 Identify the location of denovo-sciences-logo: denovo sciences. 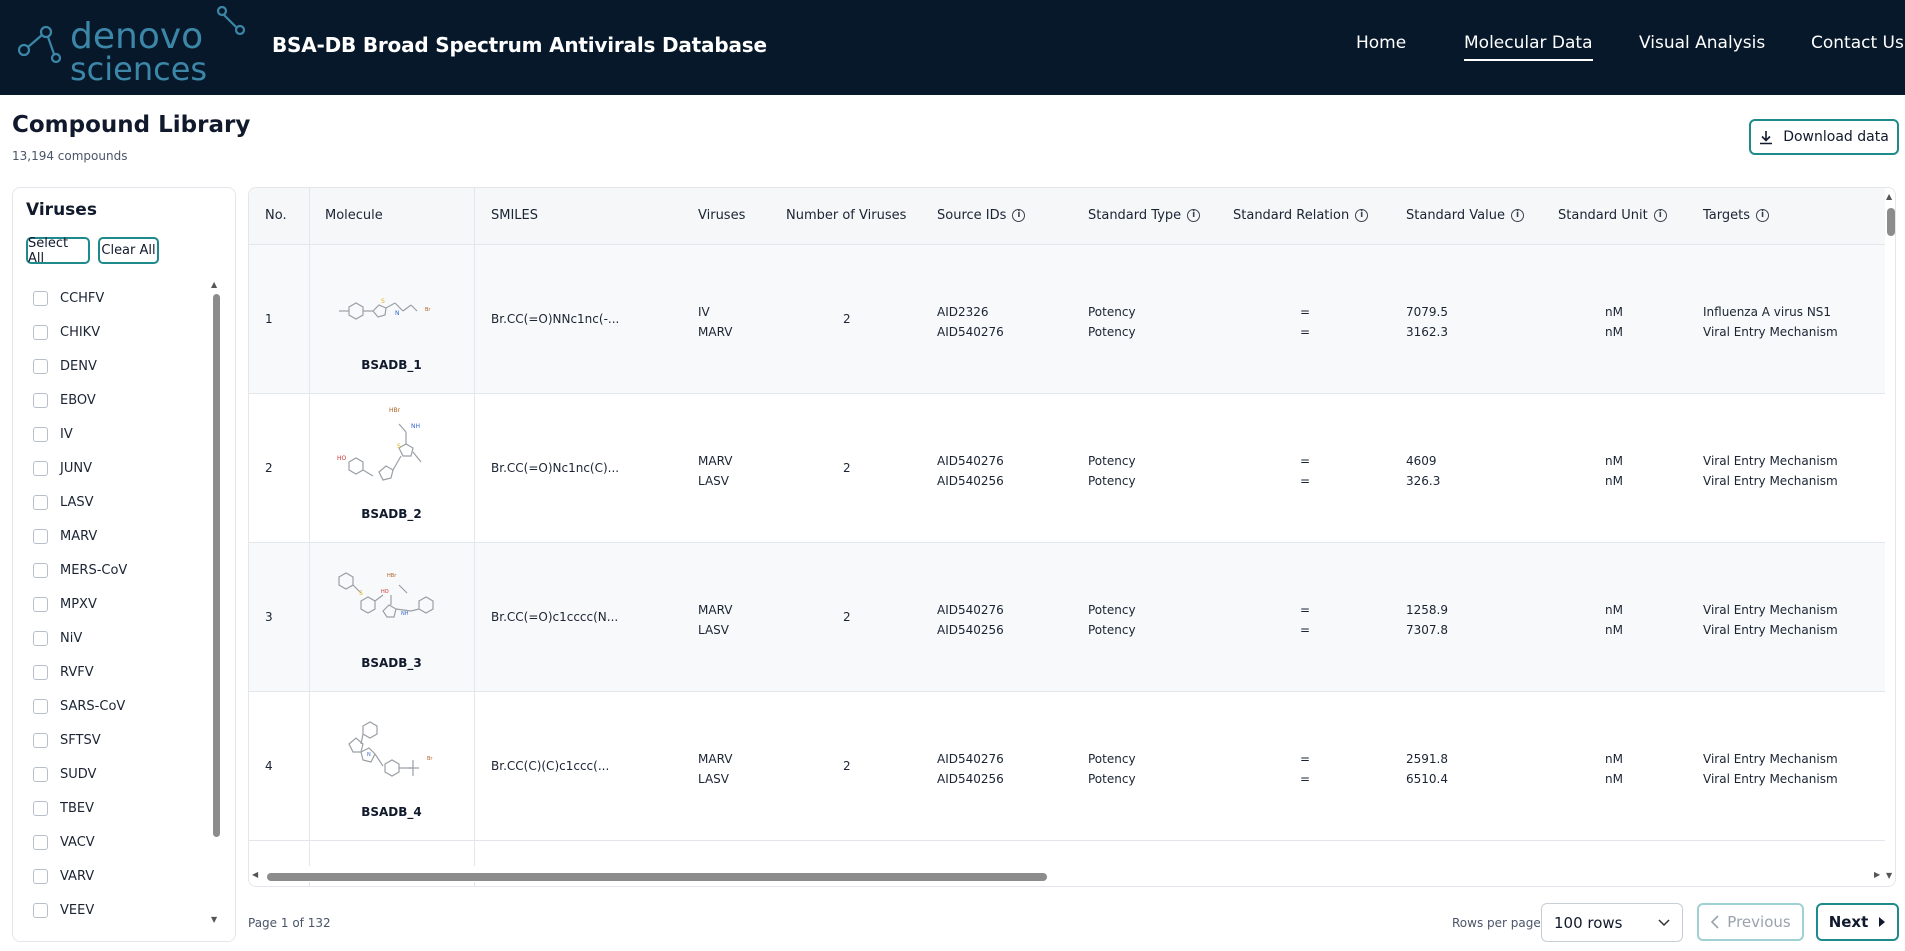
(134, 46).